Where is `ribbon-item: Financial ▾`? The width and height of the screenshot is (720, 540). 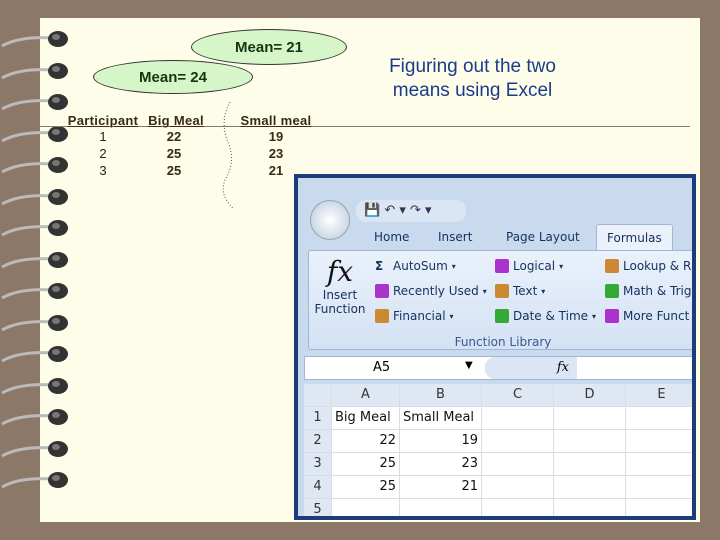
ribbon-item: Financial ▾ is located at coordinates (414, 316).